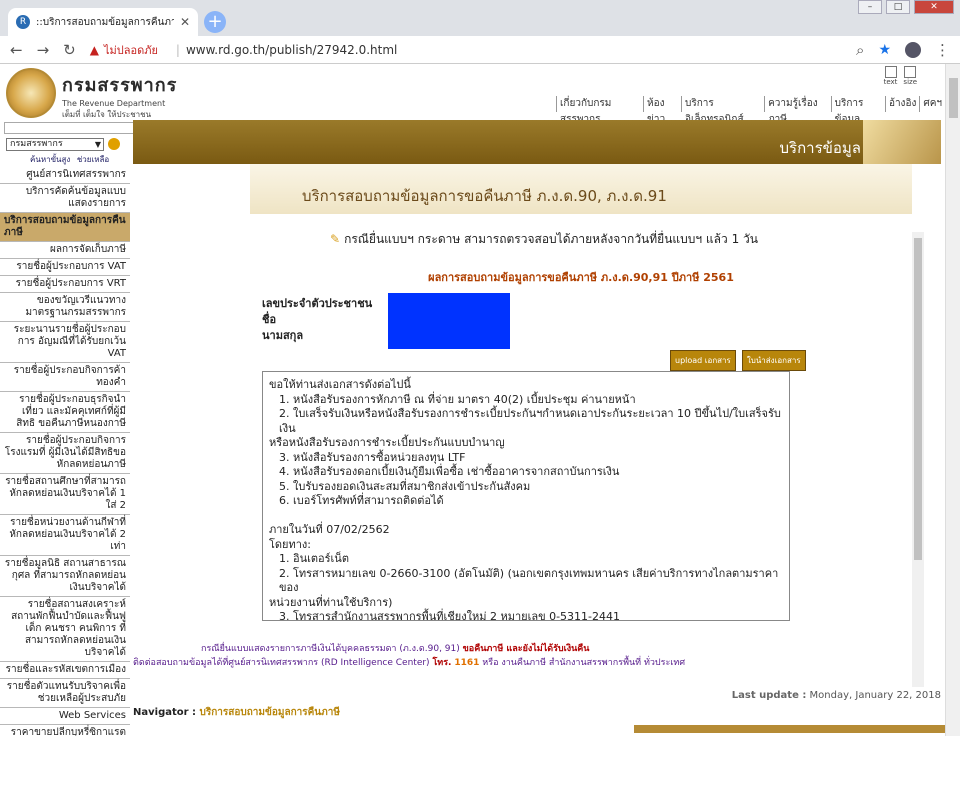  Describe the element at coordinates (890, 72) in the screenshot. I see `text-icon` at that location.